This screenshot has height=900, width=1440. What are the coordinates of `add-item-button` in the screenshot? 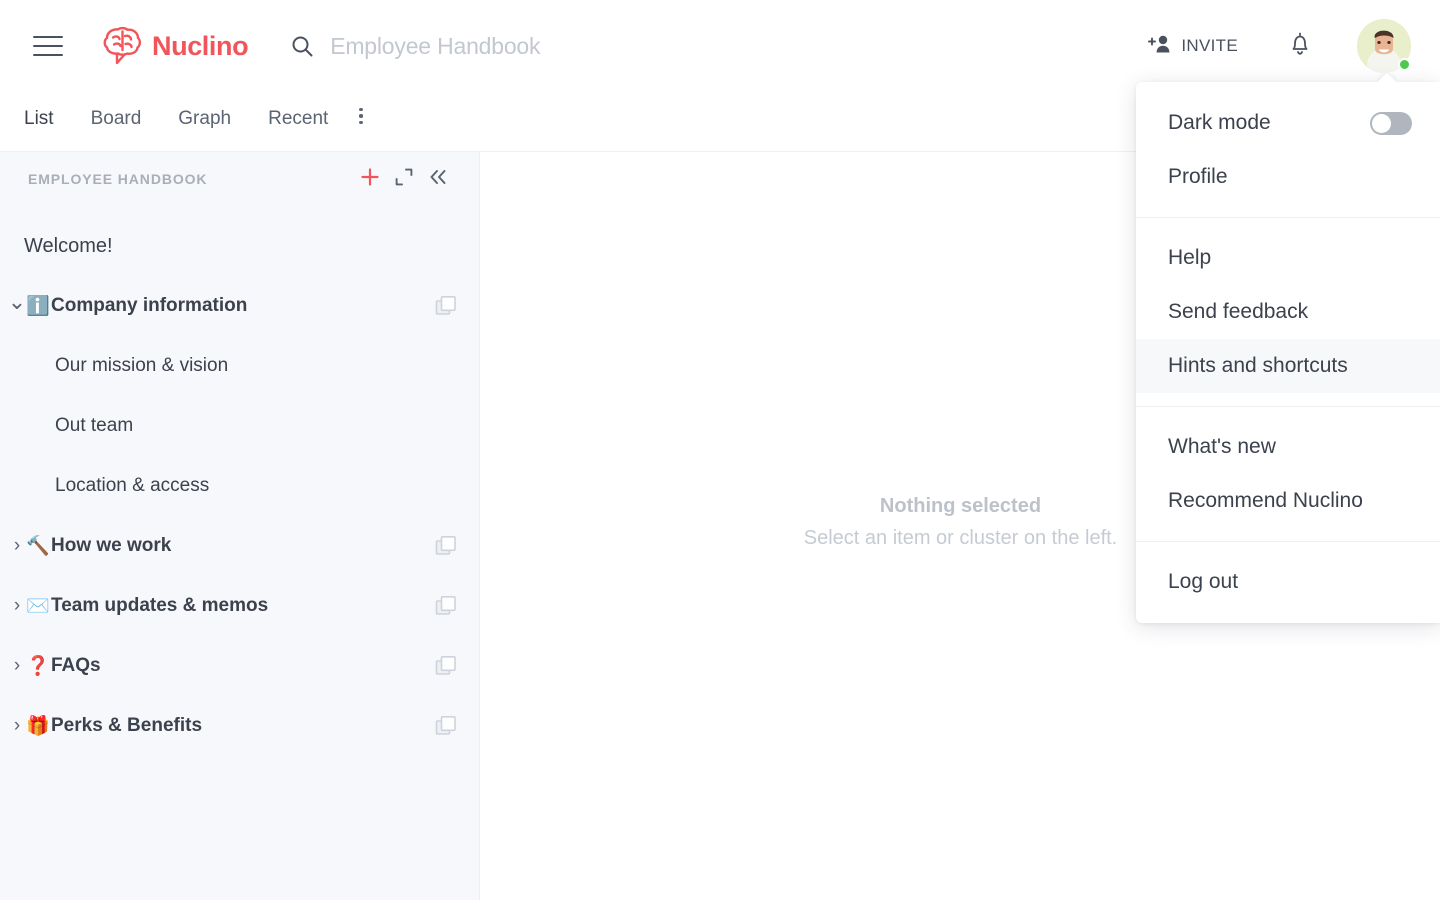 It's located at (370, 179).